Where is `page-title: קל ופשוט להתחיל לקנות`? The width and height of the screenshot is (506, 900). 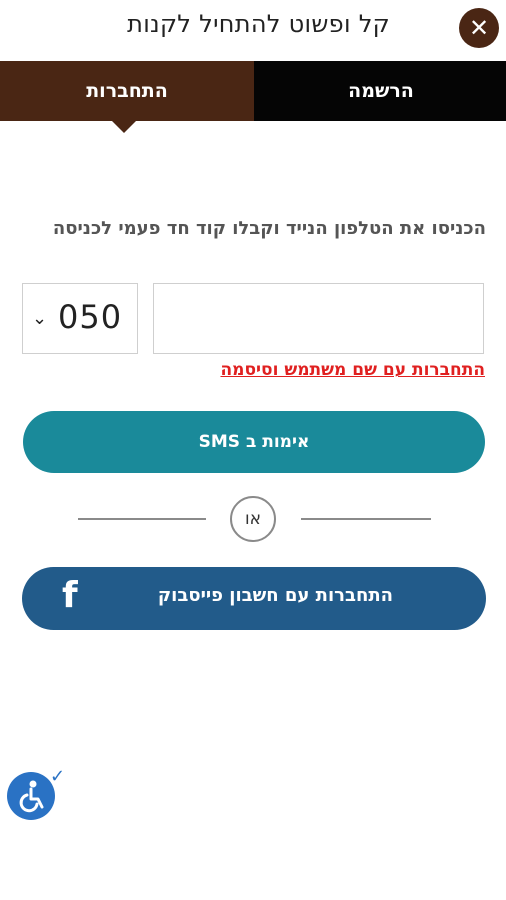 page-title: קל ופשוט להתחיל לקנות is located at coordinates (258, 24).